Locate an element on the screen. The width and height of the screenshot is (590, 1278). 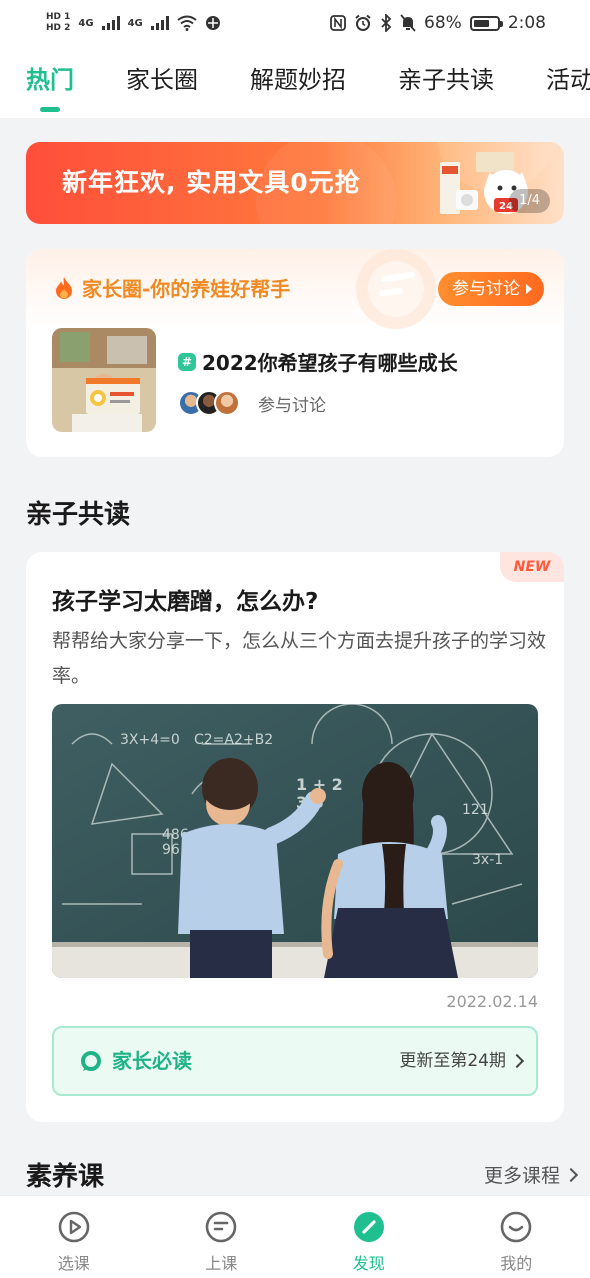
signal-1-icon is located at coordinates (110, 23).